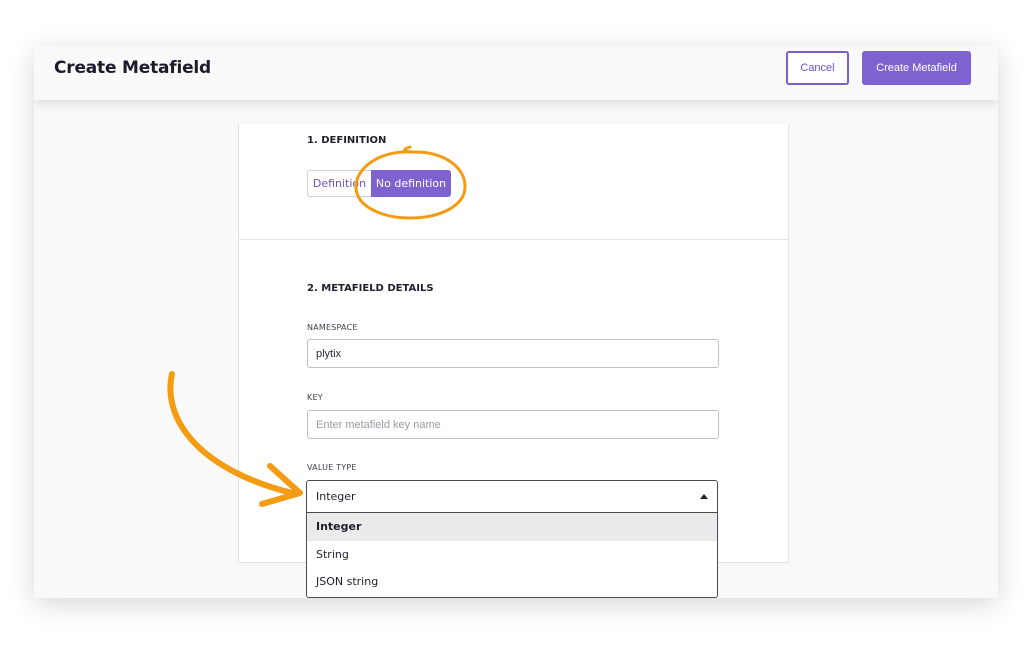 The width and height of the screenshot is (1032, 645). Describe the element at coordinates (336, 496) in the screenshot. I see `value-type-selected-value: Integer` at that location.